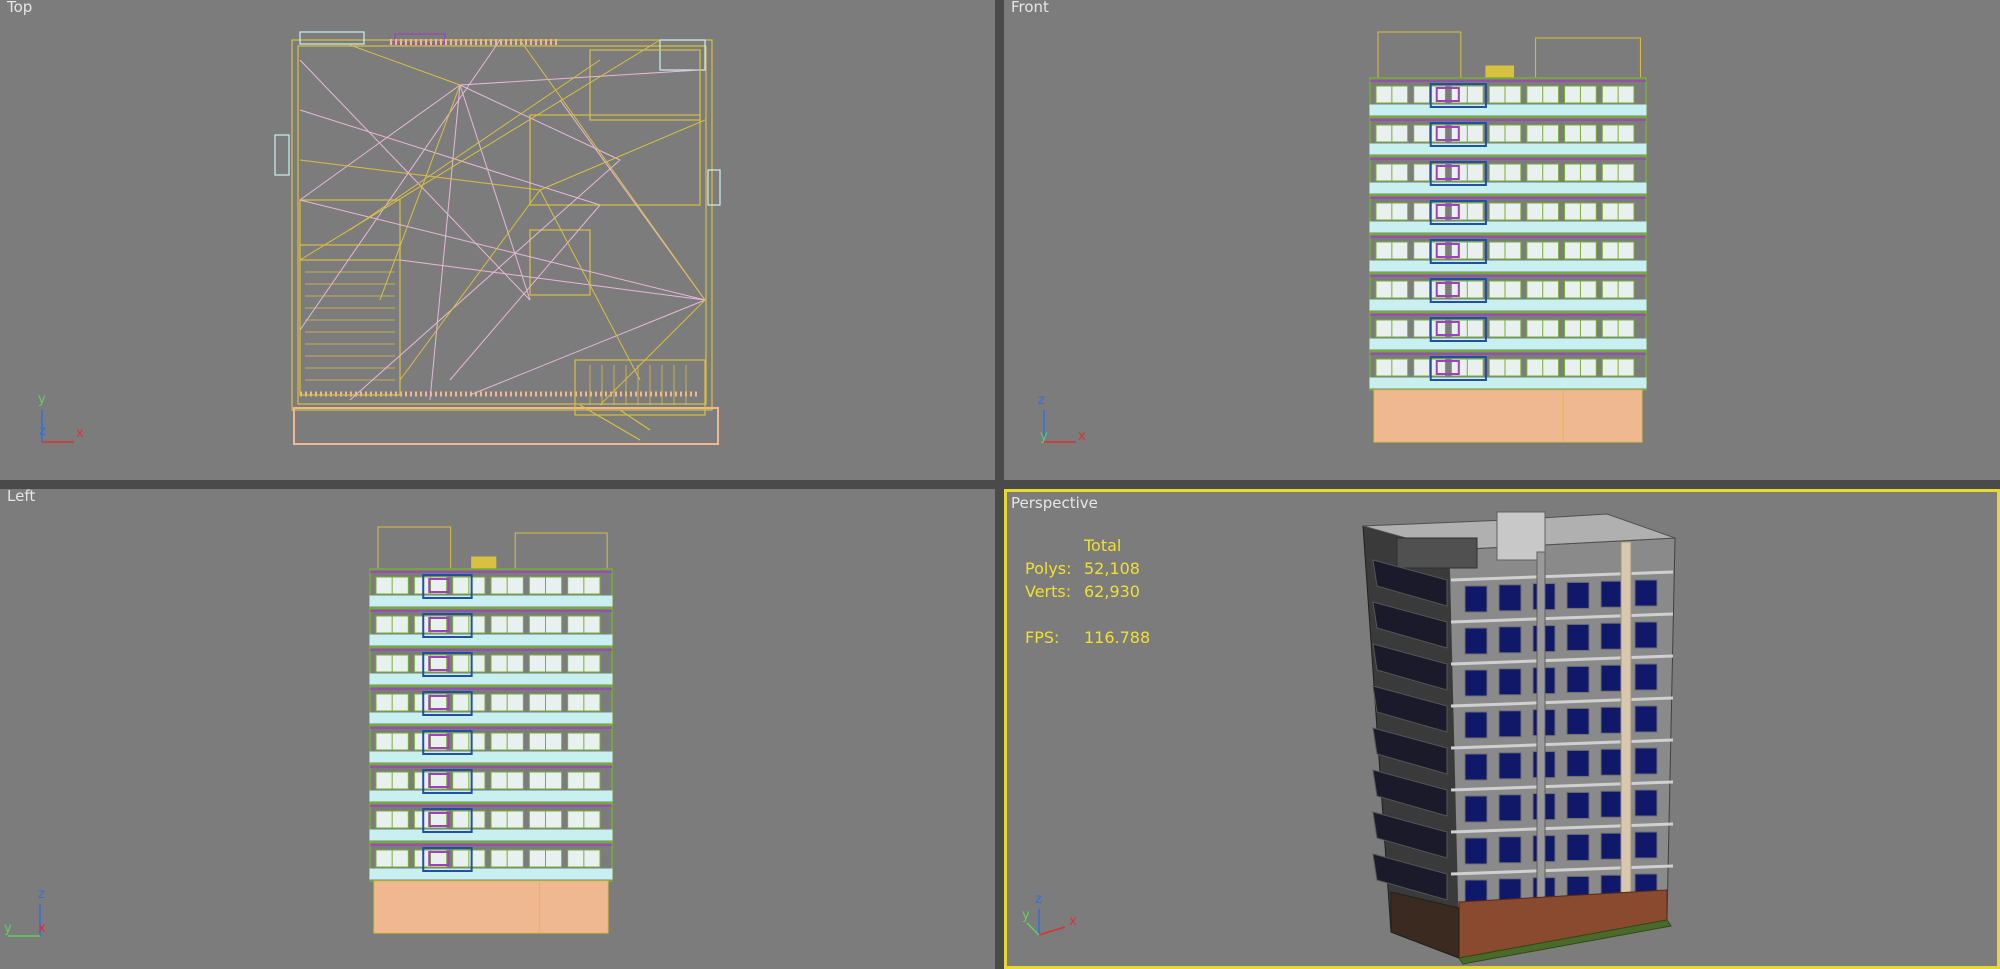  What do you see at coordinates (1042, 637) in the screenshot?
I see `fps-label: FPS:` at bounding box center [1042, 637].